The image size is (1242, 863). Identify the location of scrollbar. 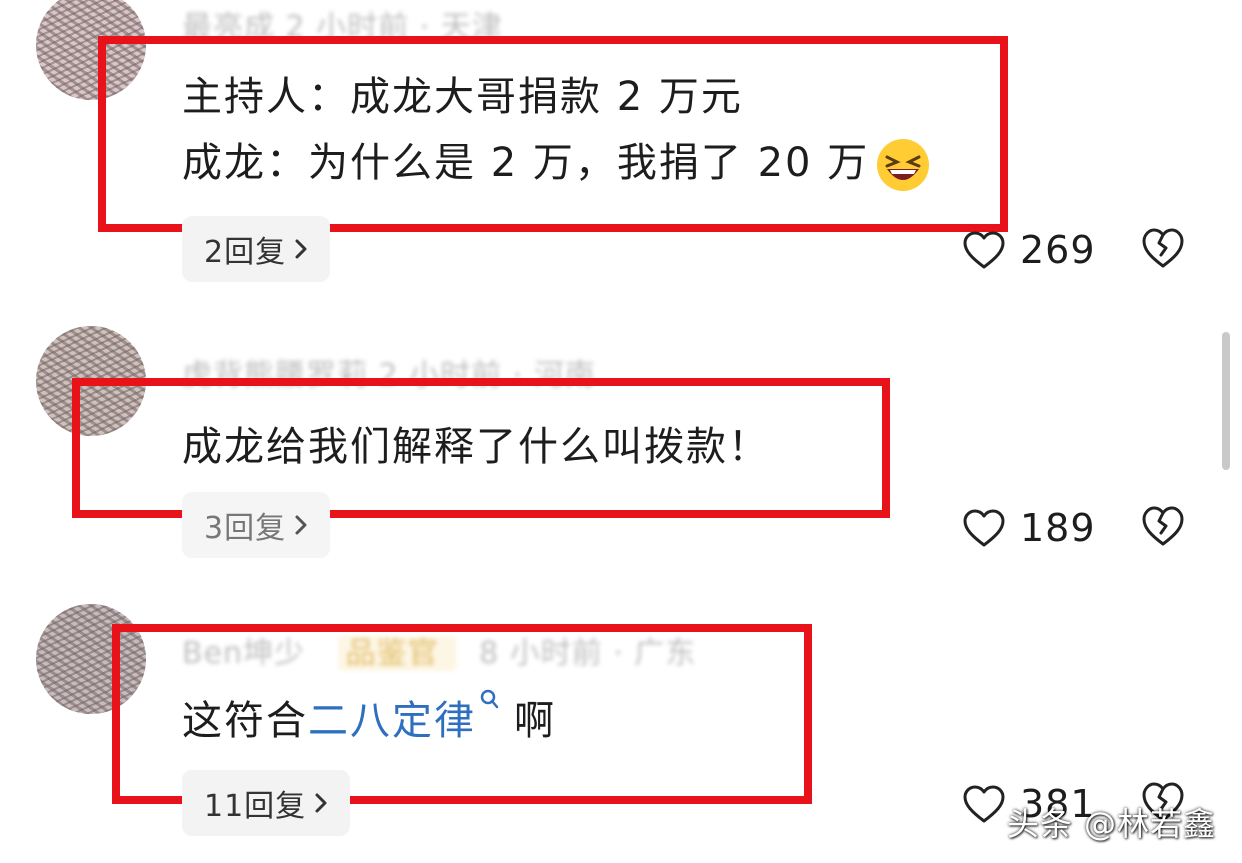
(1226, 401).